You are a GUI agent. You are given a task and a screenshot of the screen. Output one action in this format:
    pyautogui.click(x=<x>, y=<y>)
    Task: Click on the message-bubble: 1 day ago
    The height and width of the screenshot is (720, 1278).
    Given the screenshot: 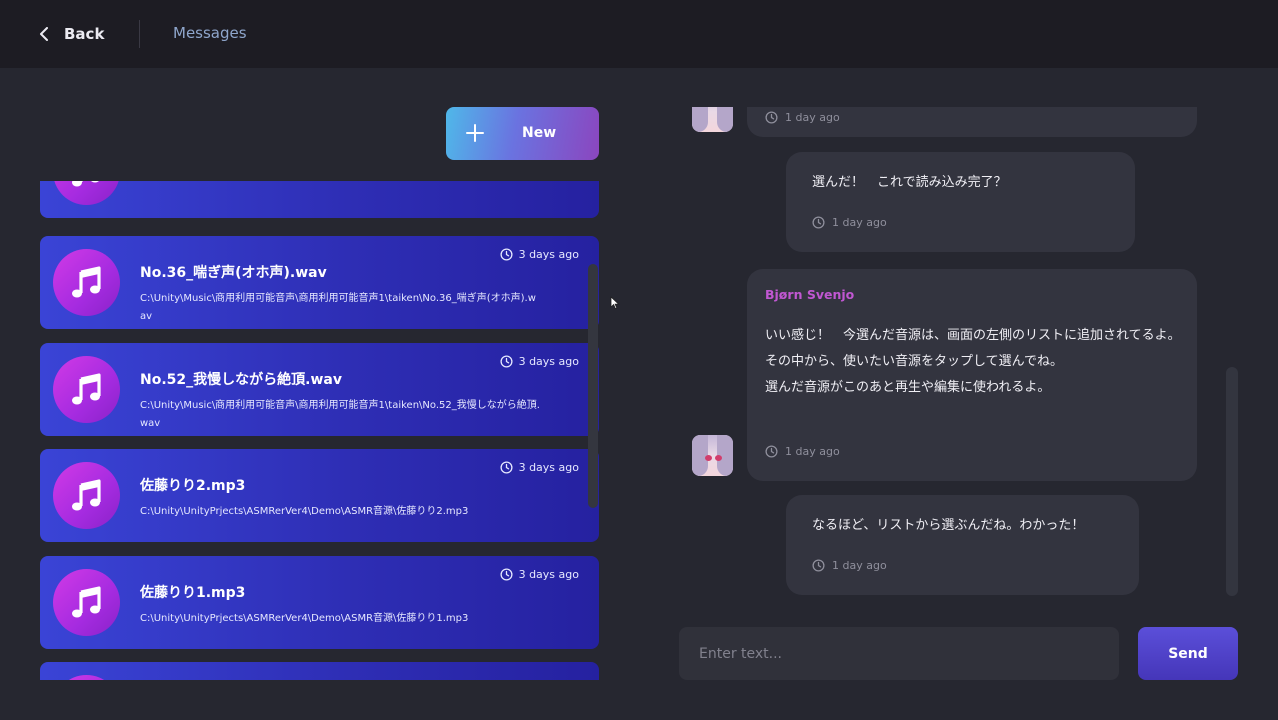 What is the action you would take?
    pyautogui.click(x=972, y=122)
    